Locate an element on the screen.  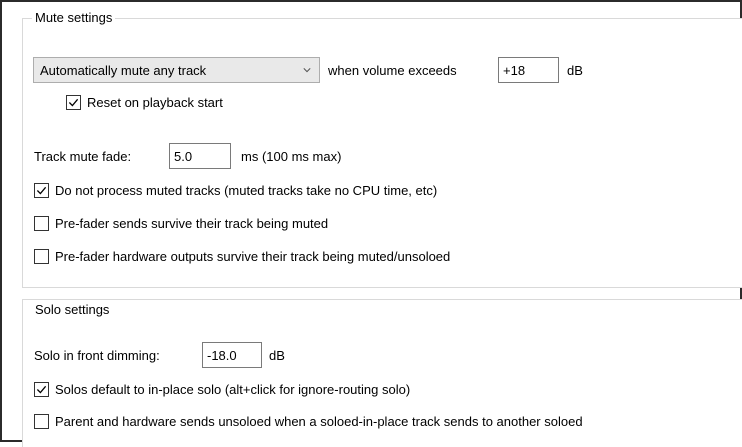
mute-mode-dropdown: Automatically mute any track is located at coordinates (176, 70).